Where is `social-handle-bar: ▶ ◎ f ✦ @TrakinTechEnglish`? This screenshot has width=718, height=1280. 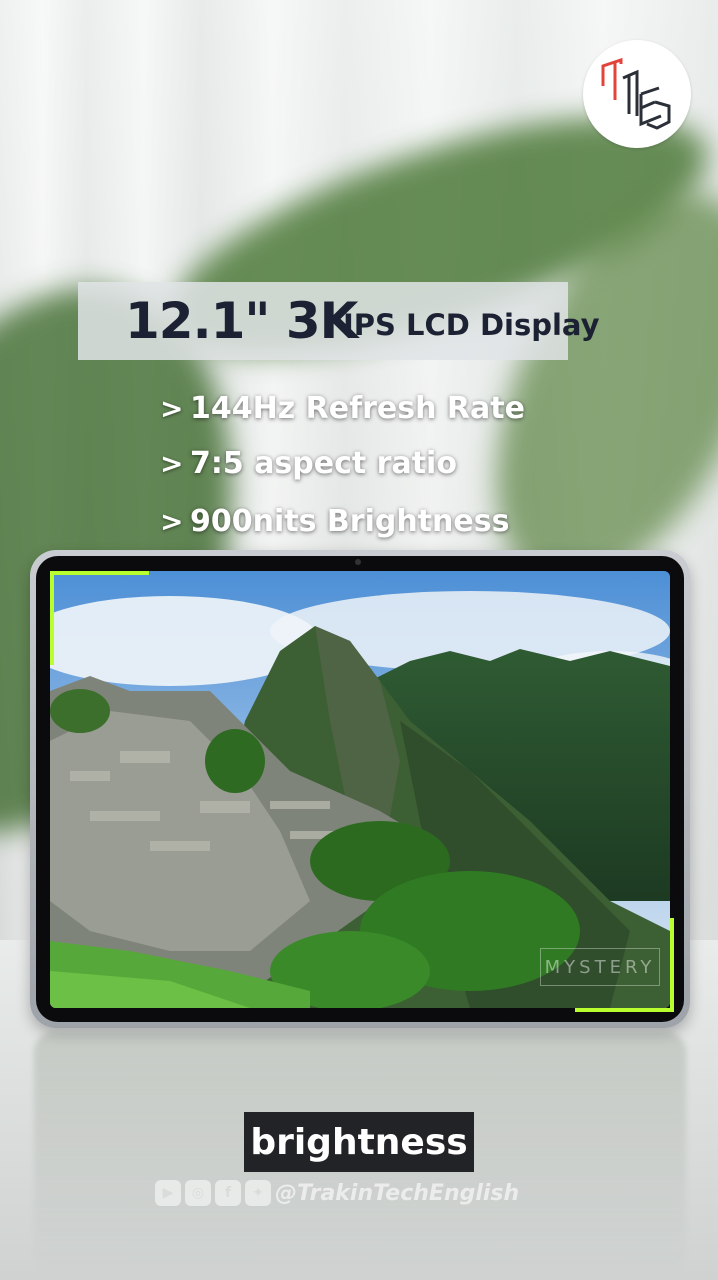
social-handle-bar: ▶ ◎ f ✦ @TrakinTechEnglish is located at coordinates (337, 1193).